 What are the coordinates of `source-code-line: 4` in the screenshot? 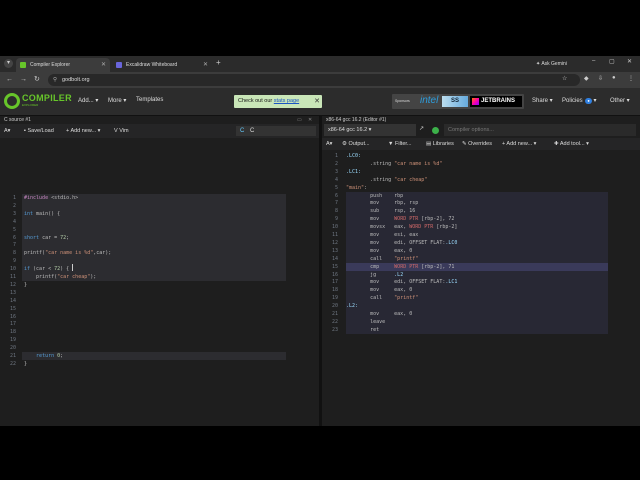 It's located at (159, 222).